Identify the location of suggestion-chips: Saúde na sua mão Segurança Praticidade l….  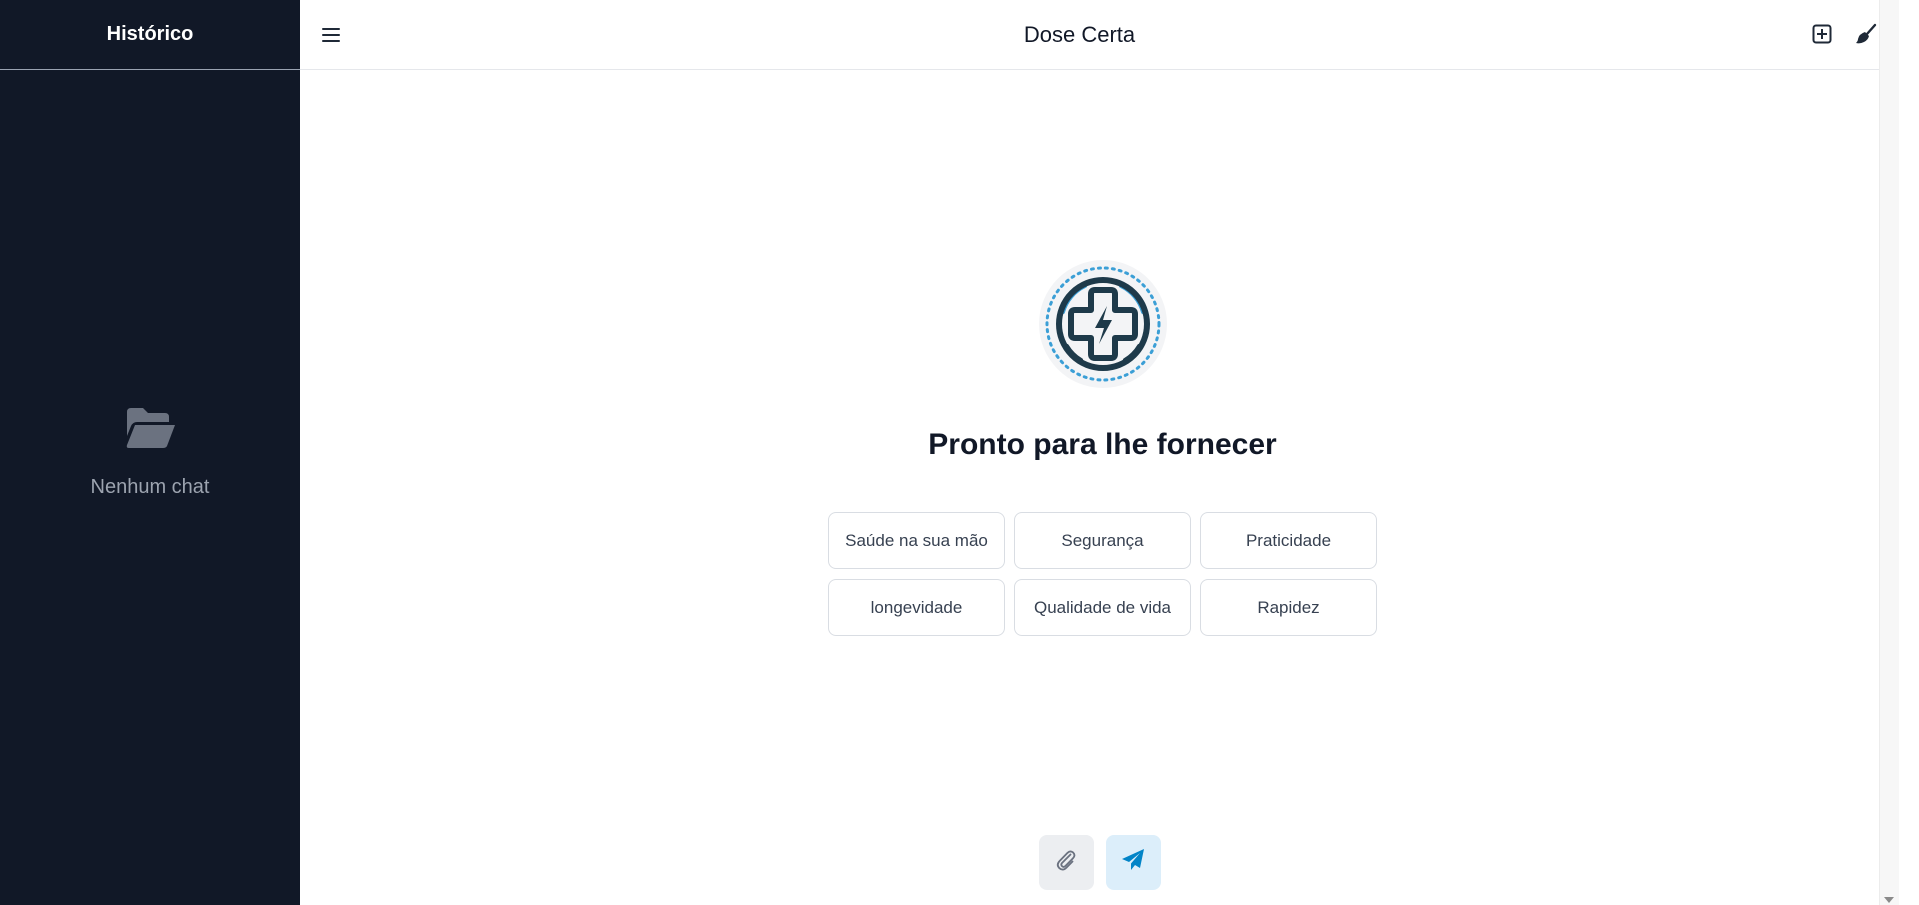
(1102, 574).